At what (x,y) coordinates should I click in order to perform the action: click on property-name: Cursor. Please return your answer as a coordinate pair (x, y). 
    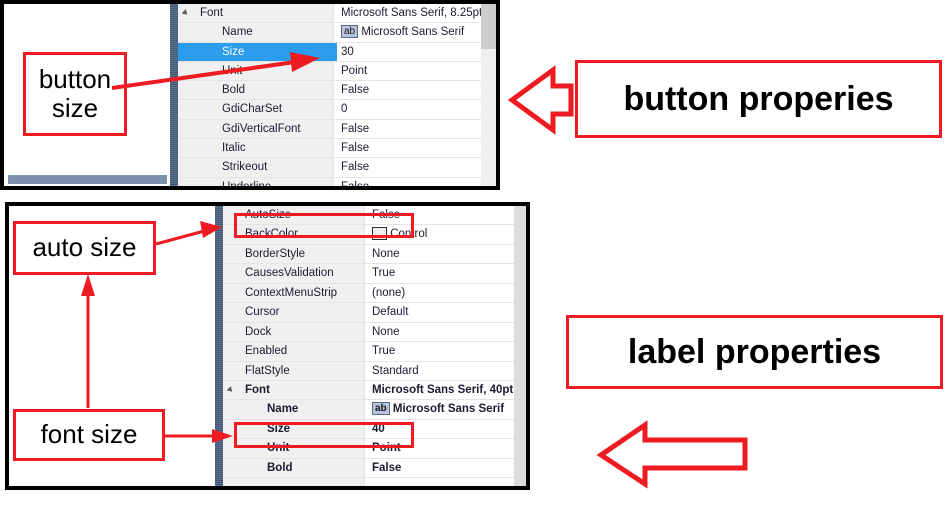
    Looking at the image, I should click on (262, 312).